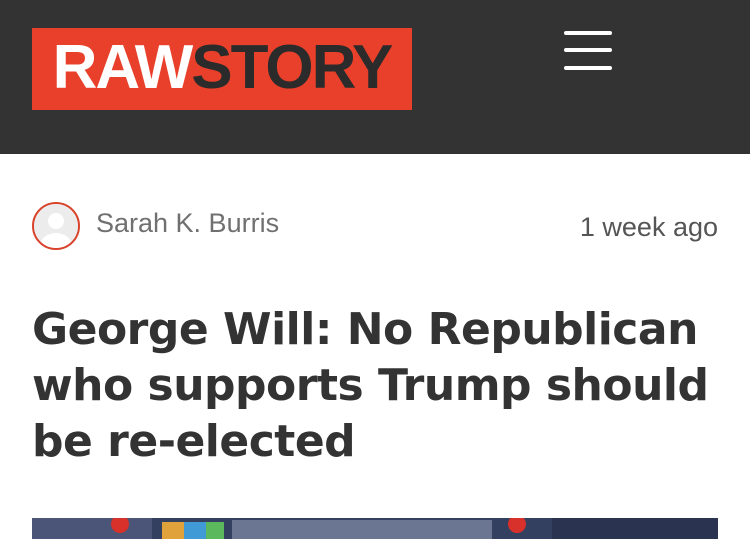  Describe the element at coordinates (187, 223) in the screenshot. I see `author-name-link: Sarah K. Burris` at that location.